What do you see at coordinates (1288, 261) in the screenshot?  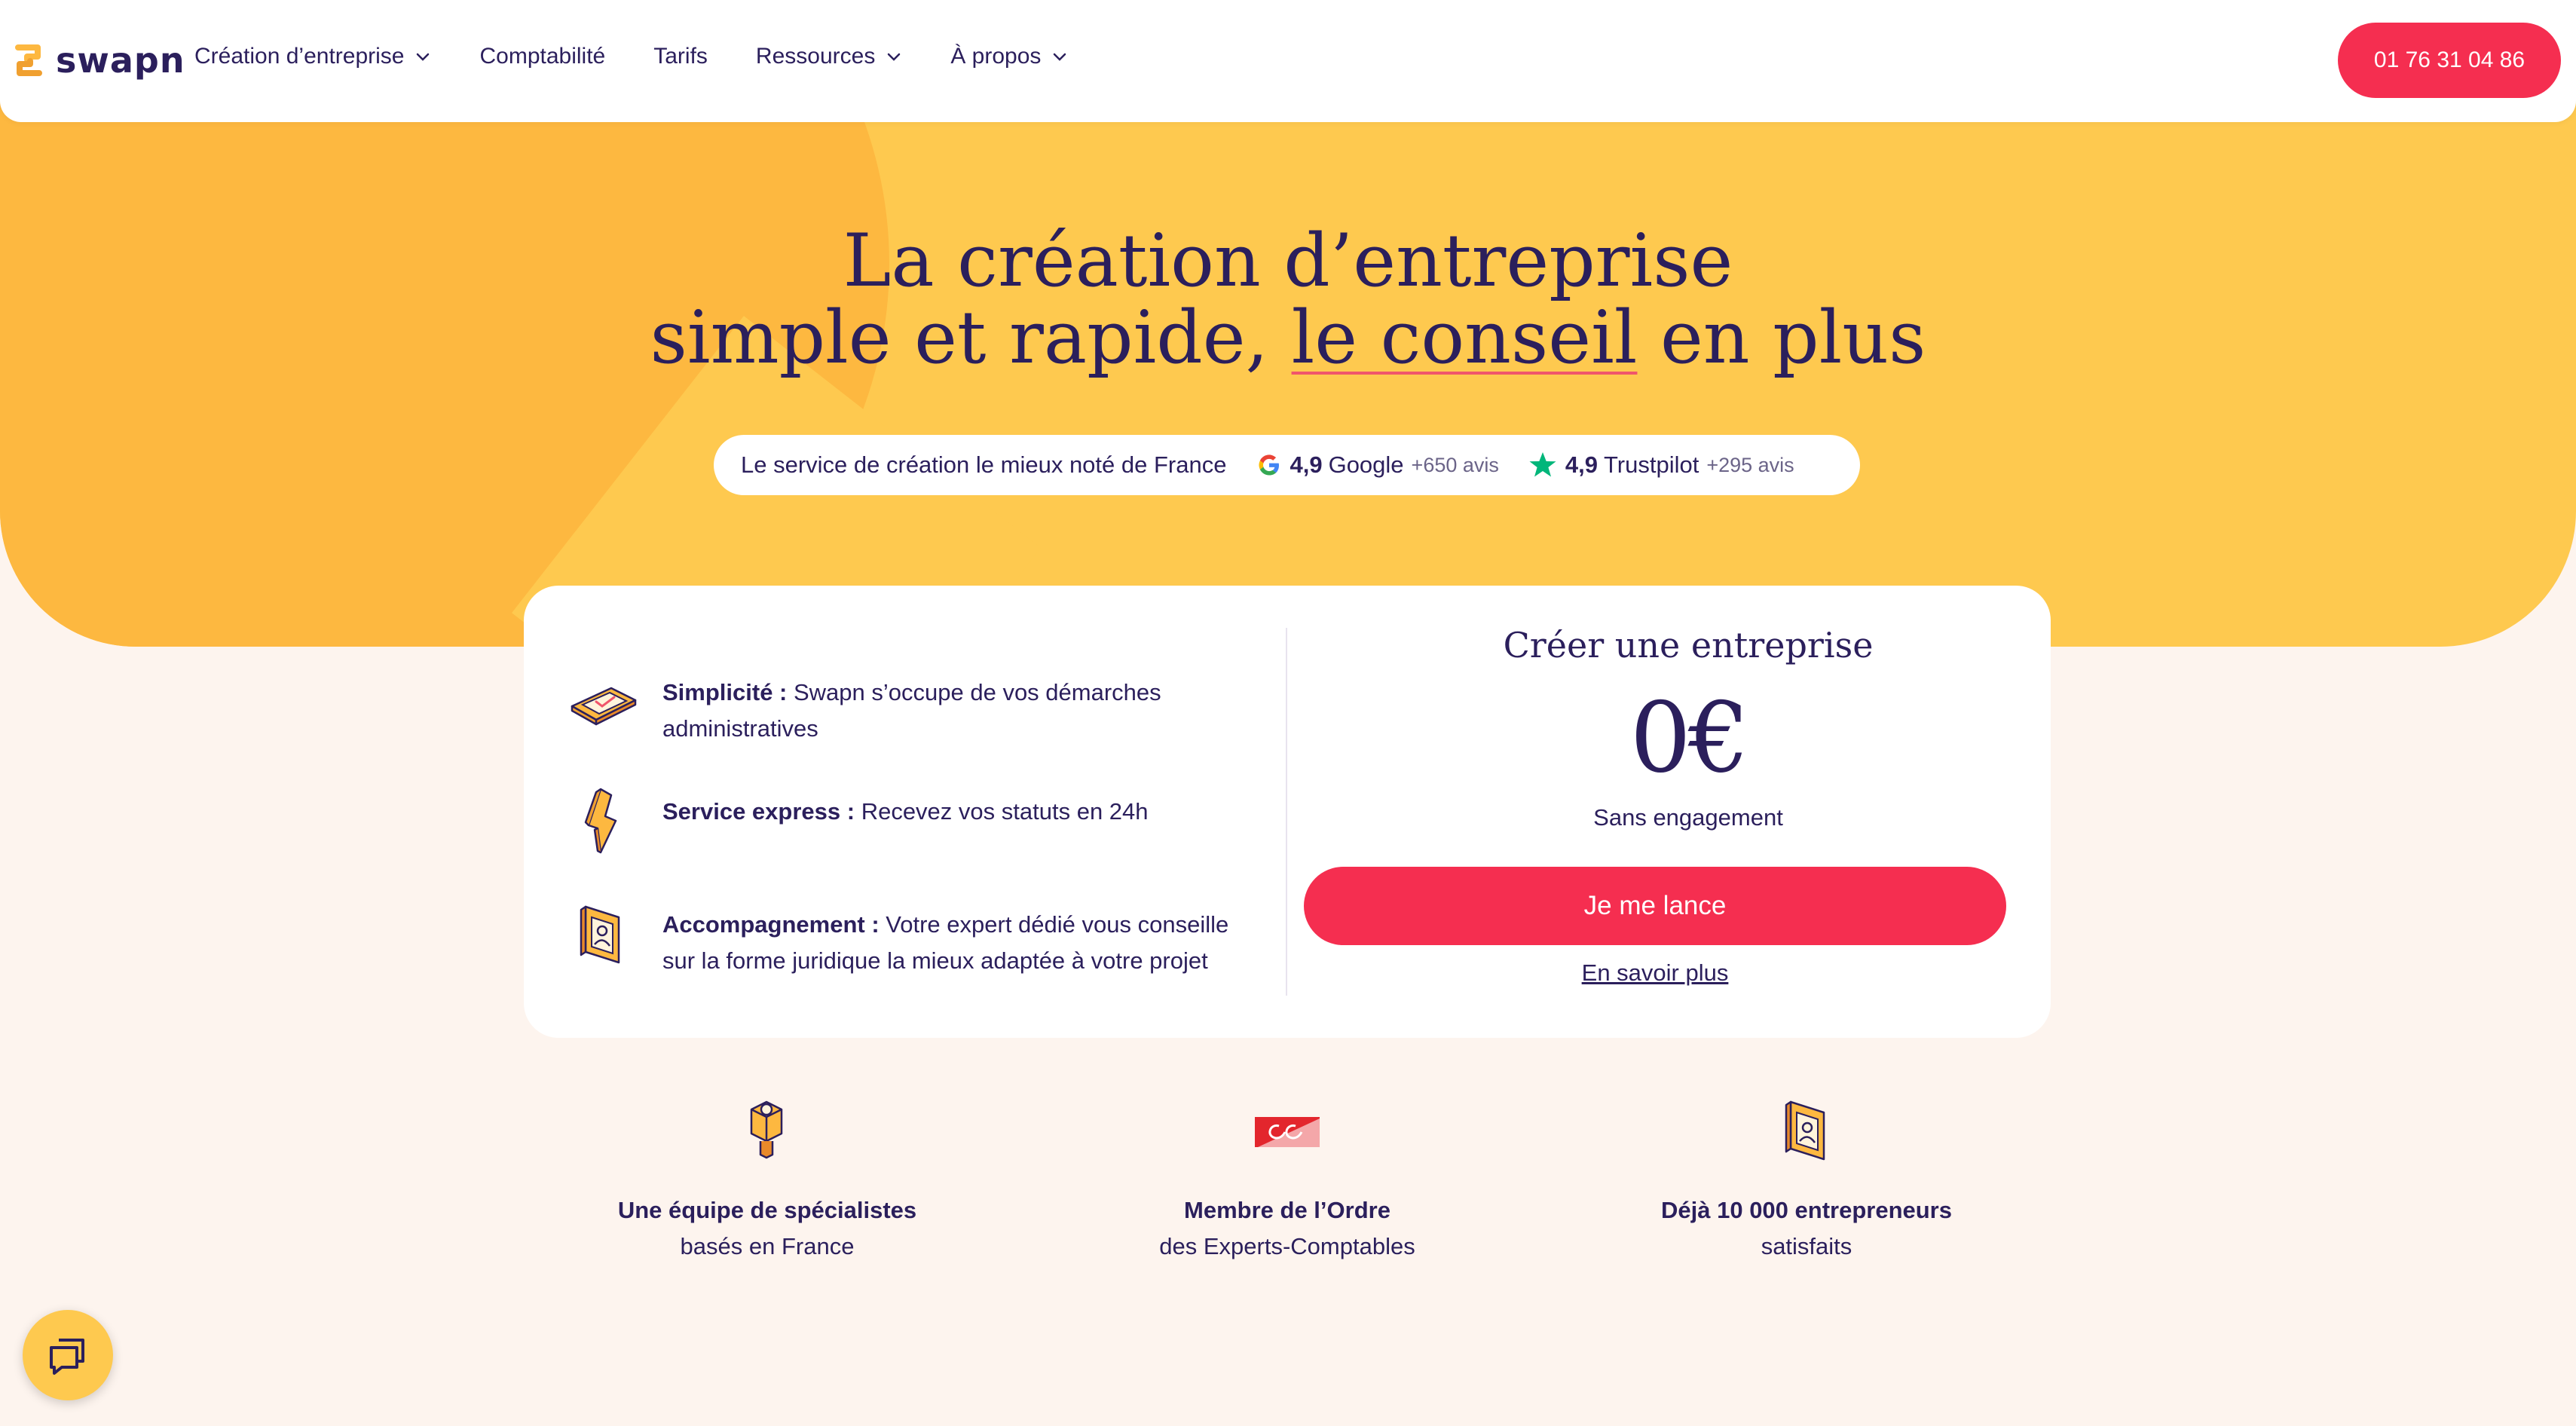 I see `headline-line-1: La création d’entreprise` at bounding box center [1288, 261].